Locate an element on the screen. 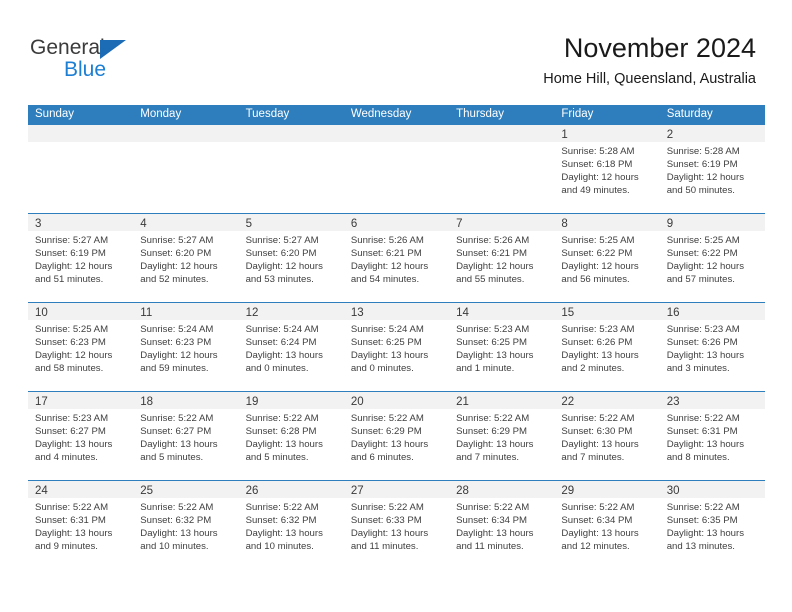  brand-logo: General Blue is located at coordinates (120, 62).